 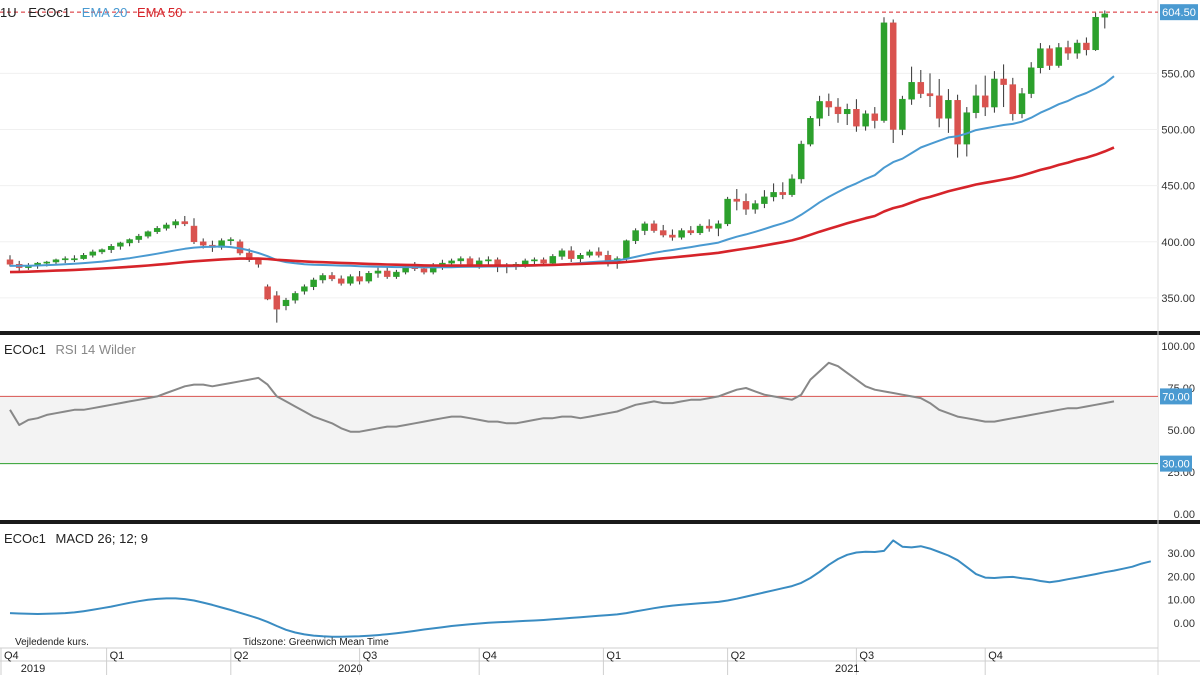 What do you see at coordinates (91, 12) in the screenshot?
I see `chart-legend: 1U ECOc1 EMA 20 EMA 50` at bounding box center [91, 12].